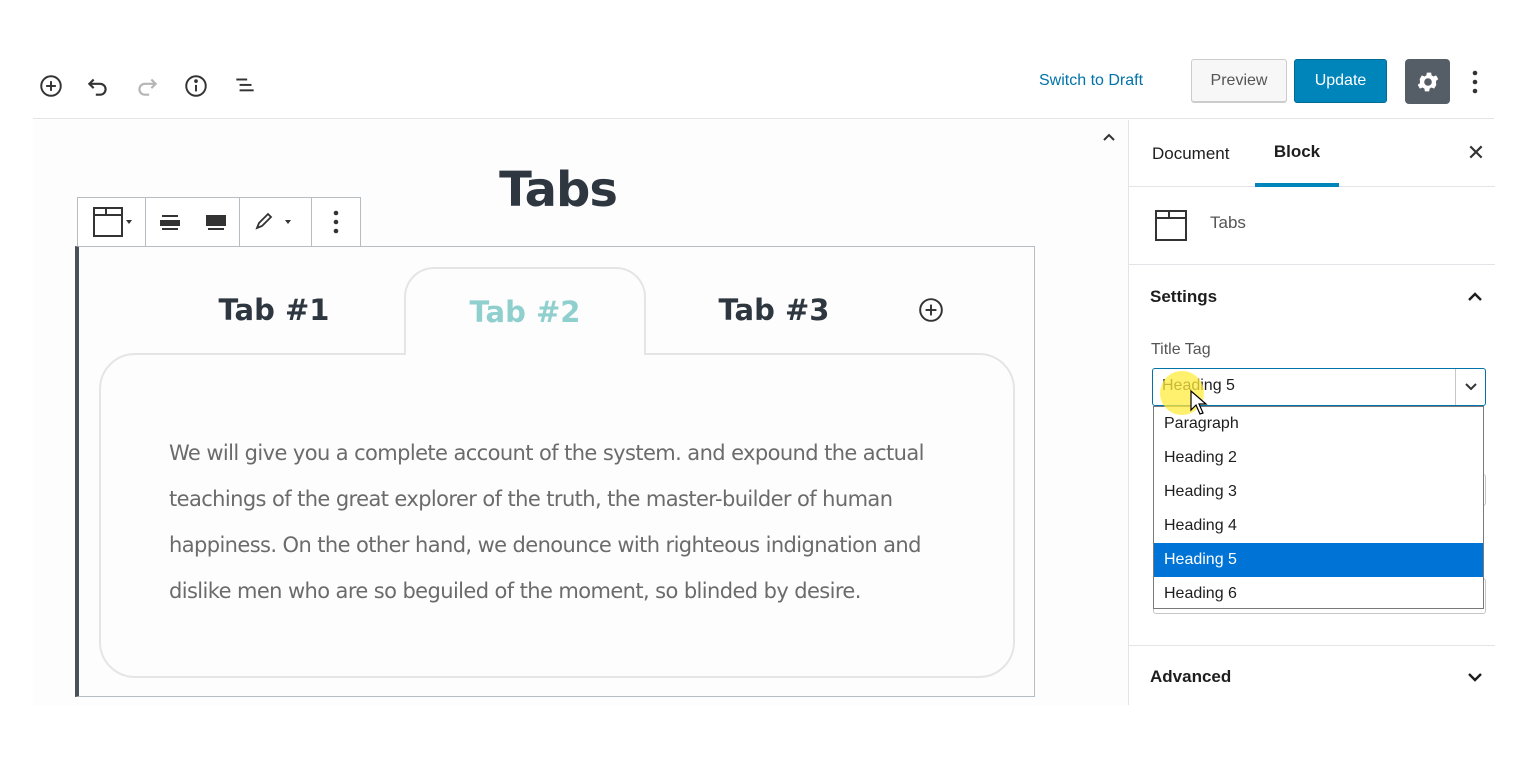 The width and height of the screenshot is (1536, 764). What do you see at coordinates (1340, 81) in the screenshot?
I see `update-button: Update` at bounding box center [1340, 81].